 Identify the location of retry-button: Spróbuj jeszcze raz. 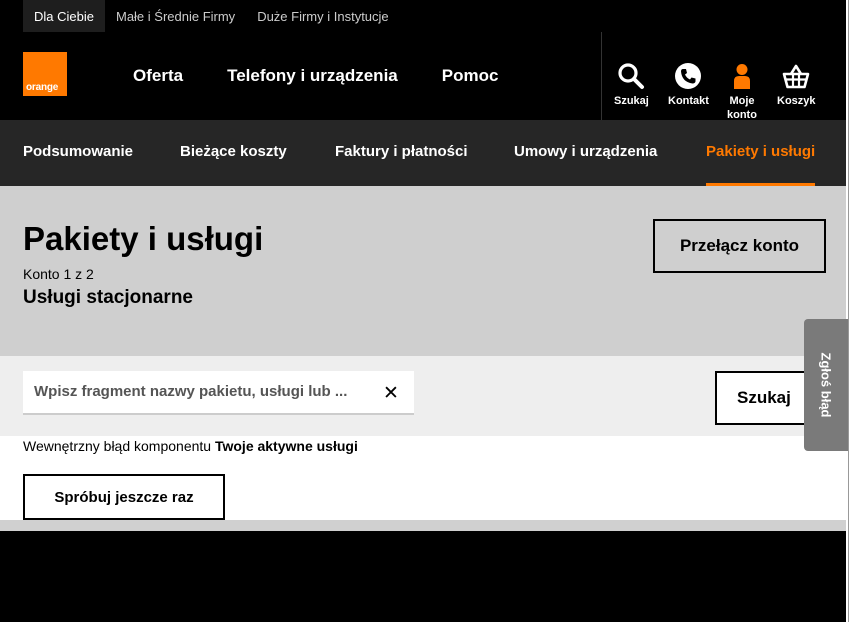
(124, 497).